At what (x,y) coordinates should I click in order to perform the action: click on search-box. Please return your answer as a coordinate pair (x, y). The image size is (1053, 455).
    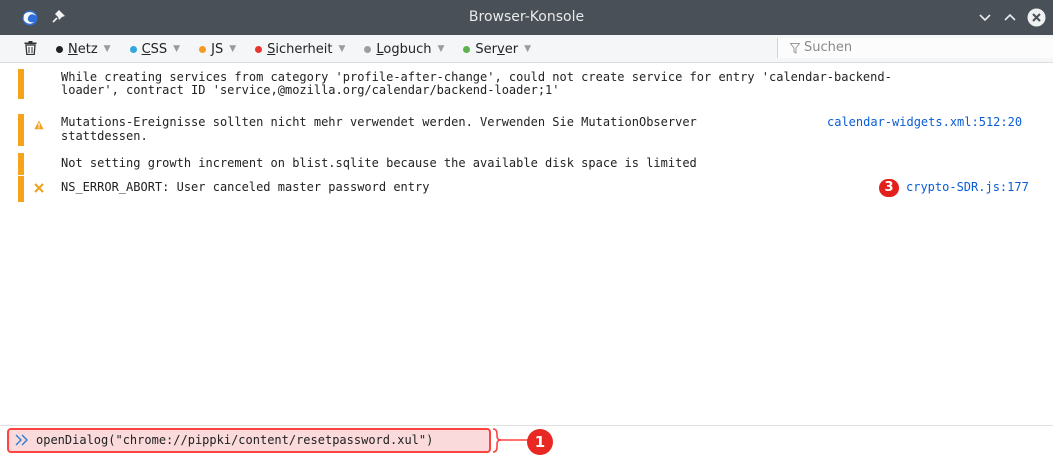
    Looking at the image, I should click on (915, 48).